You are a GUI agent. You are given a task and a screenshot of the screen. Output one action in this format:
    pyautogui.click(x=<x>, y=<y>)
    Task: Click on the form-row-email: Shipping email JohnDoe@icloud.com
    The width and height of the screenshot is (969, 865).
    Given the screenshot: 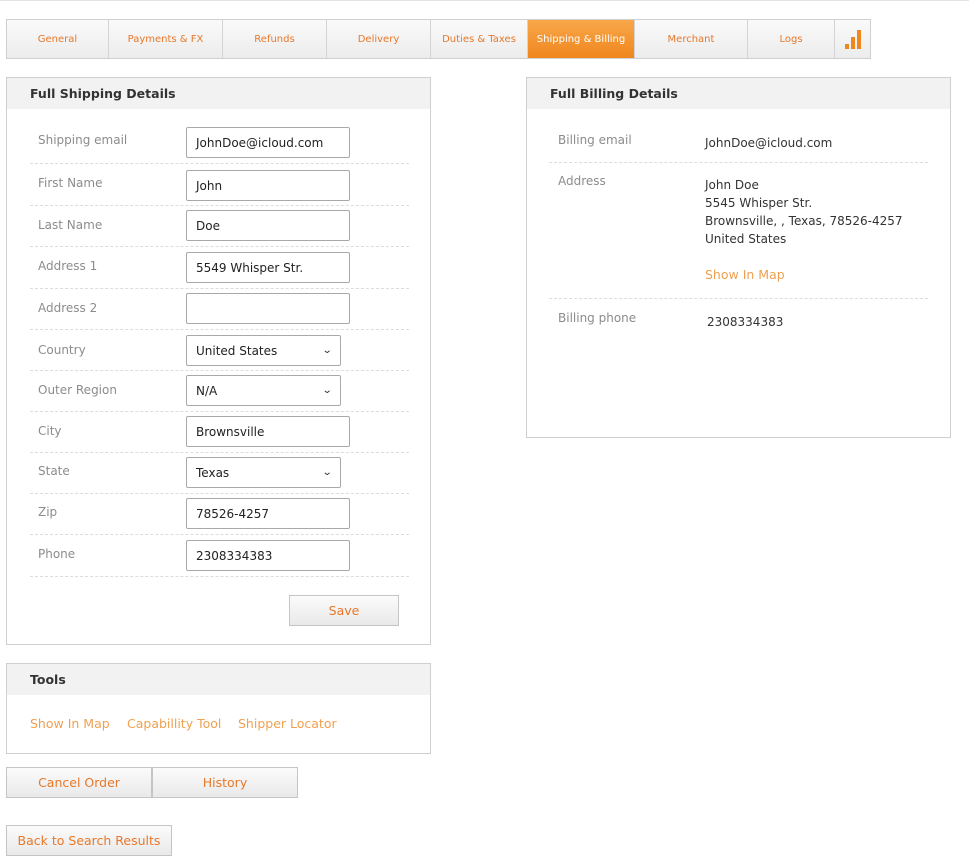 What is the action you would take?
    pyautogui.click(x=219, y=142)
    